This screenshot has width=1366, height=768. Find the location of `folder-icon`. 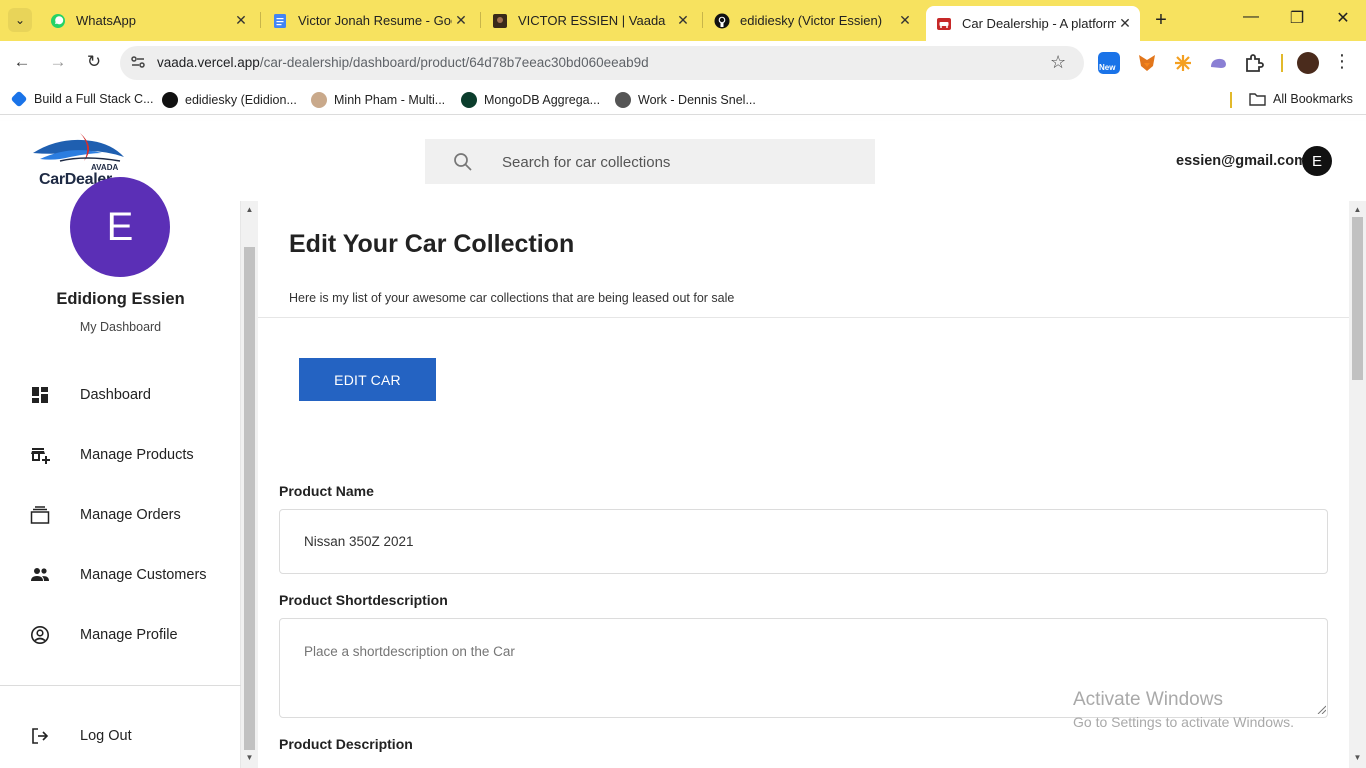

folder-icon is located at coordinates (1257, 99).